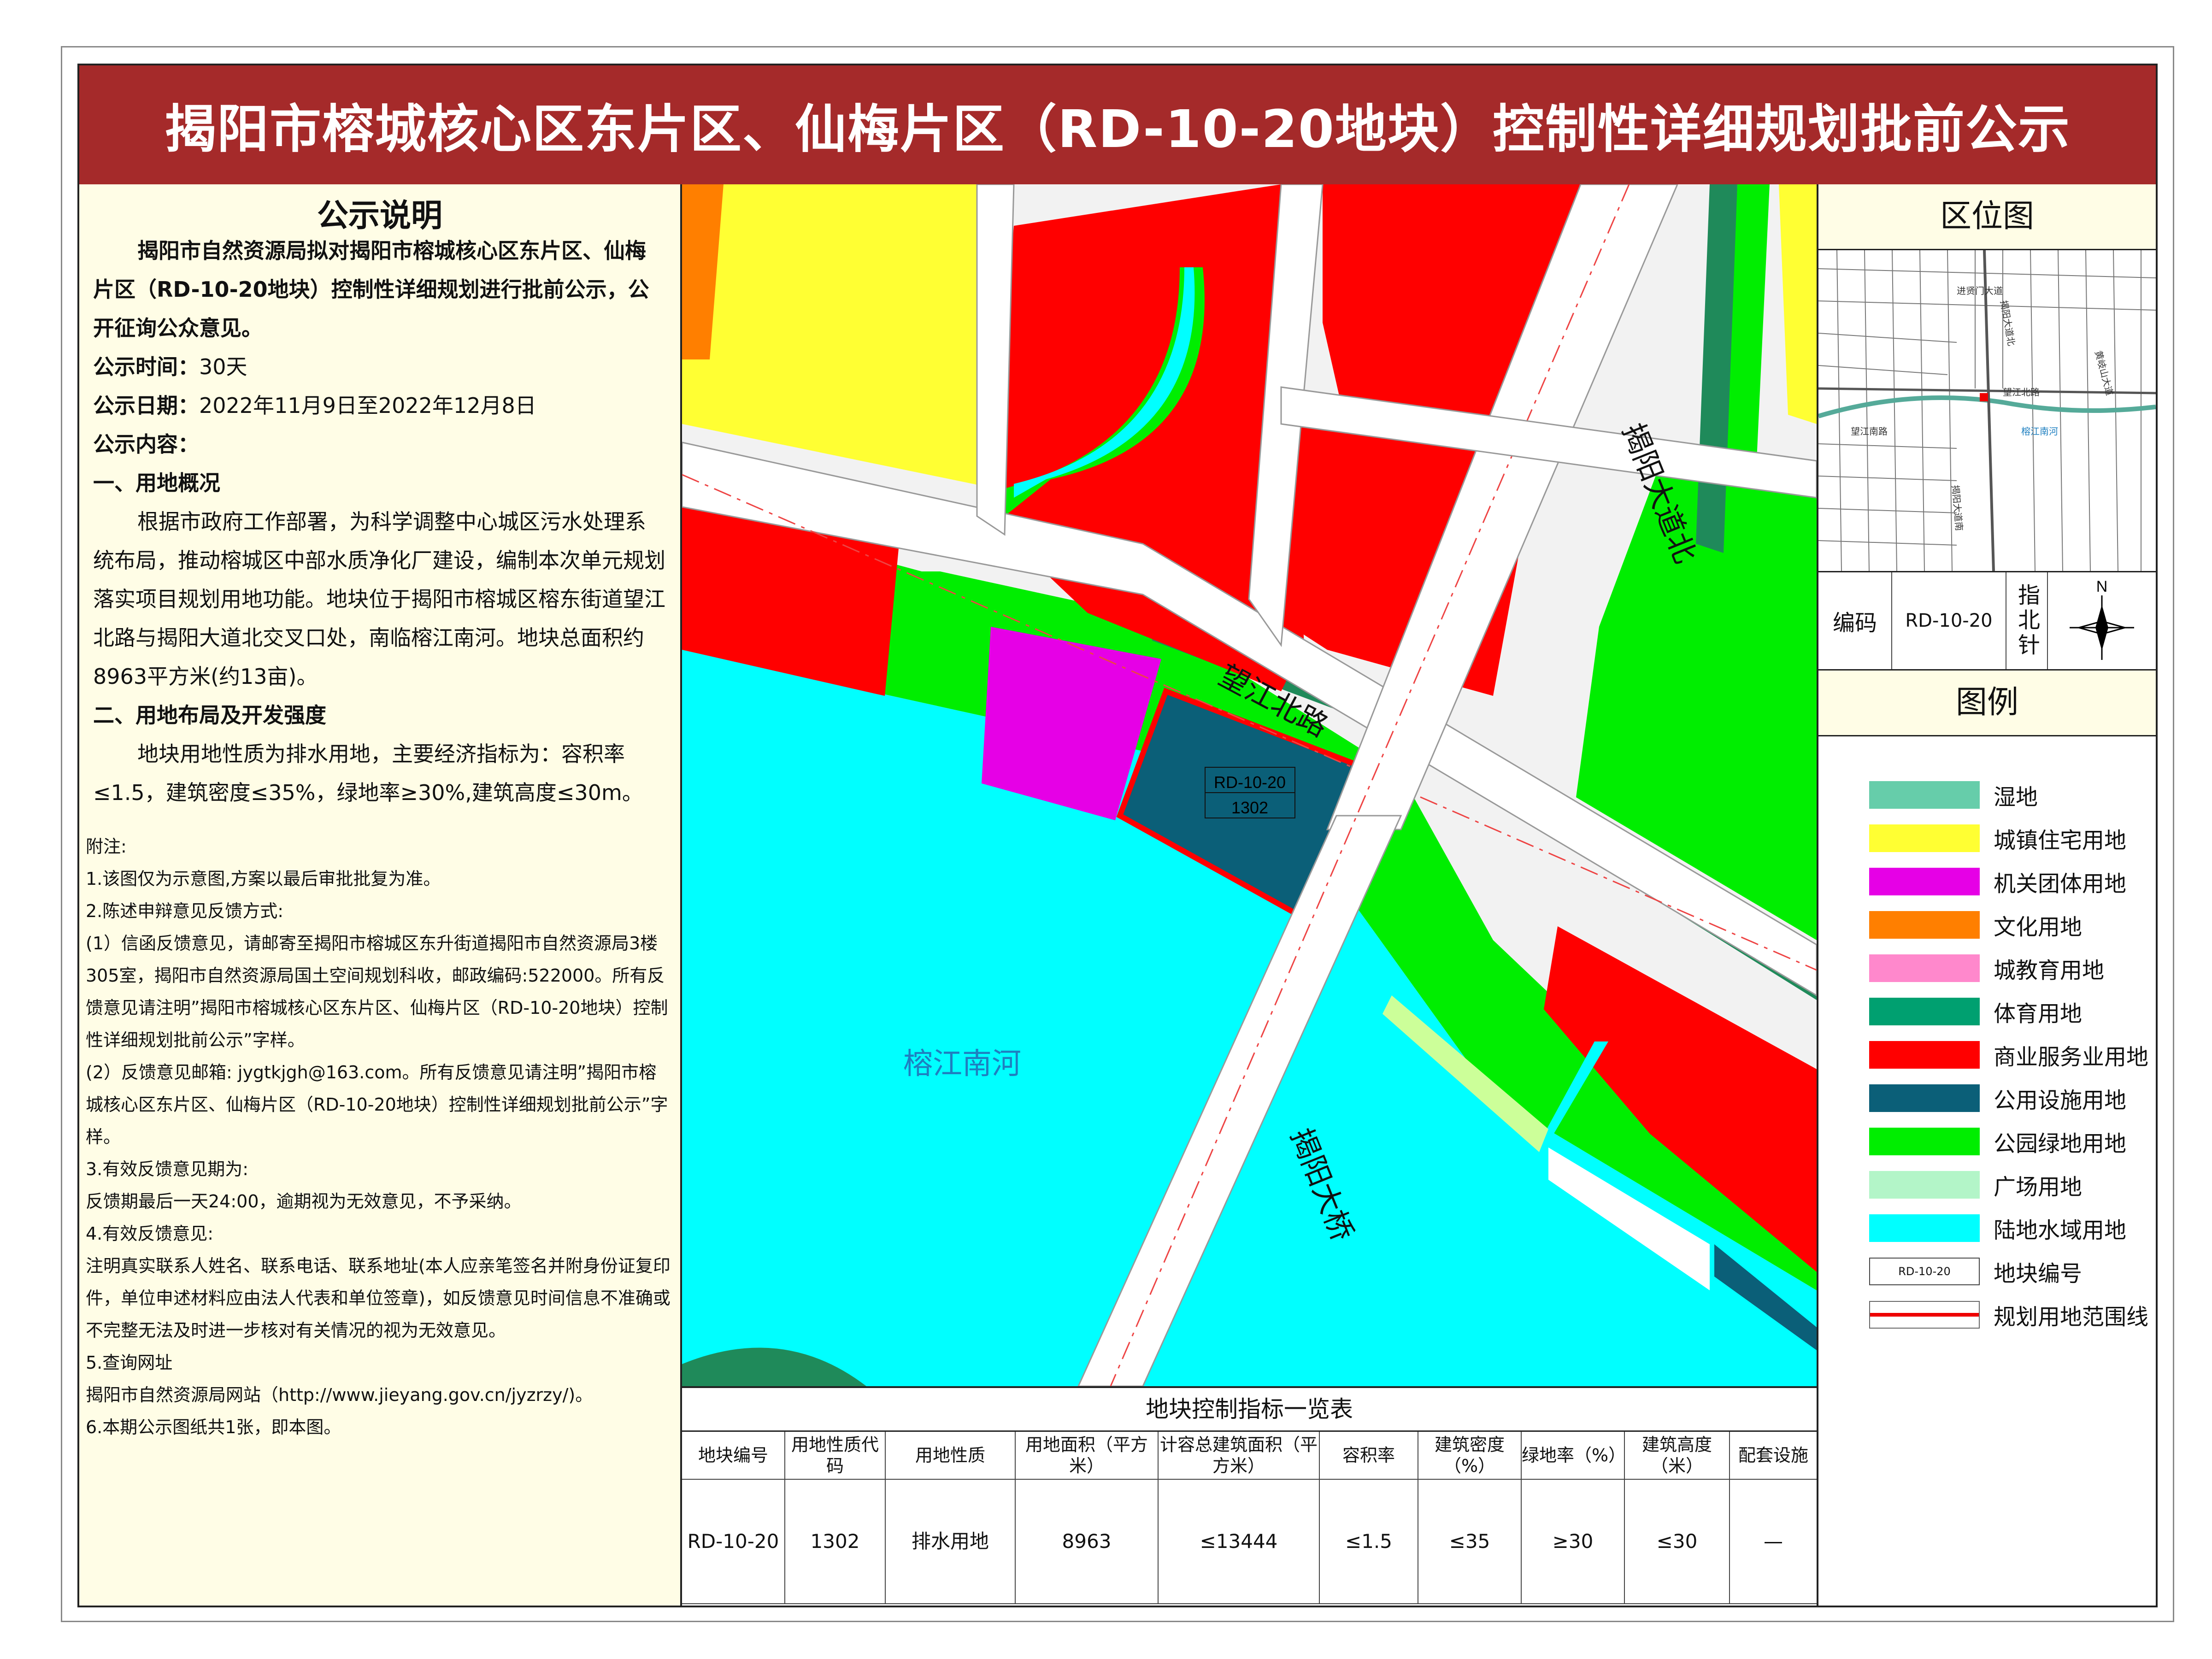 This screenshot has width=2212, height=1659. Describe the element at coordinates (835, 1542) in the screenshot. I see `table-cell: 1302` at that location.